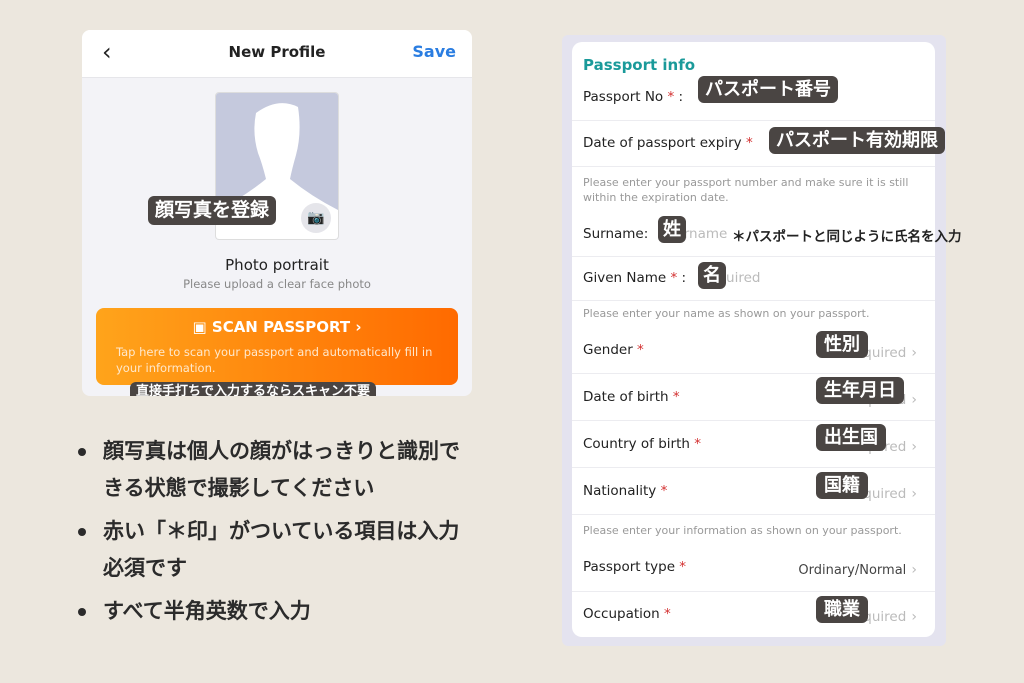 The width and height of the screenshot is (1024, 683). Describe the element at coordinates (277, 265) in the screenshot. I see `photo-label: Photo portrait` at that location.